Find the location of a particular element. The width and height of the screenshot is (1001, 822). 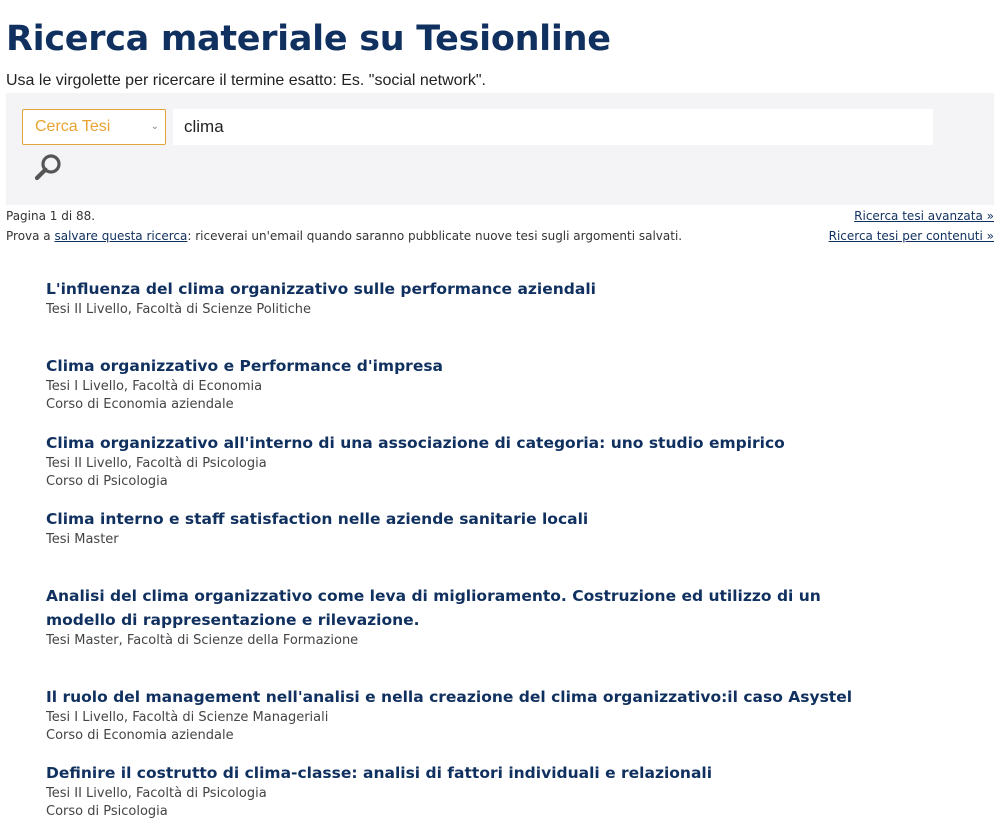

save-search-prefix: Prova a is located at coordinates (30, 236).